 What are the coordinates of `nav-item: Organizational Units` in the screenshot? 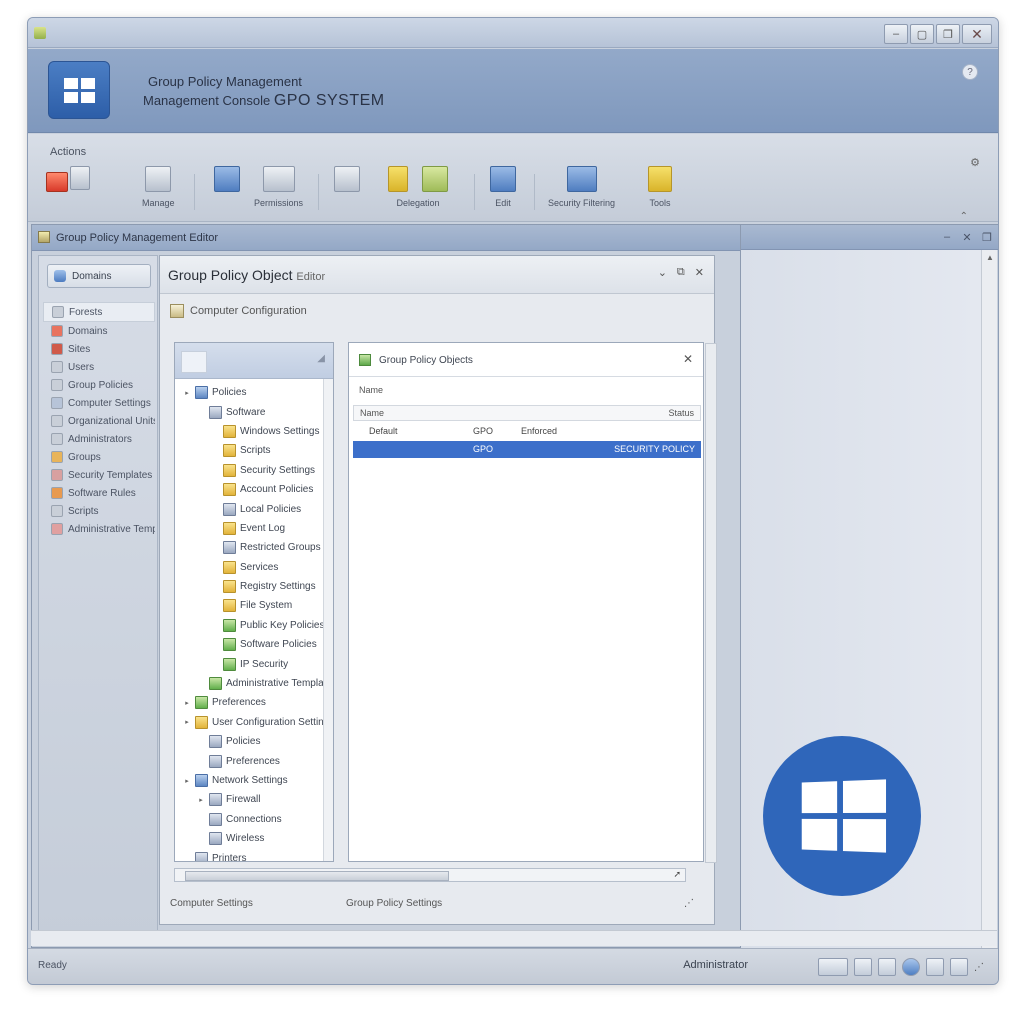 It's located at (99, 421).